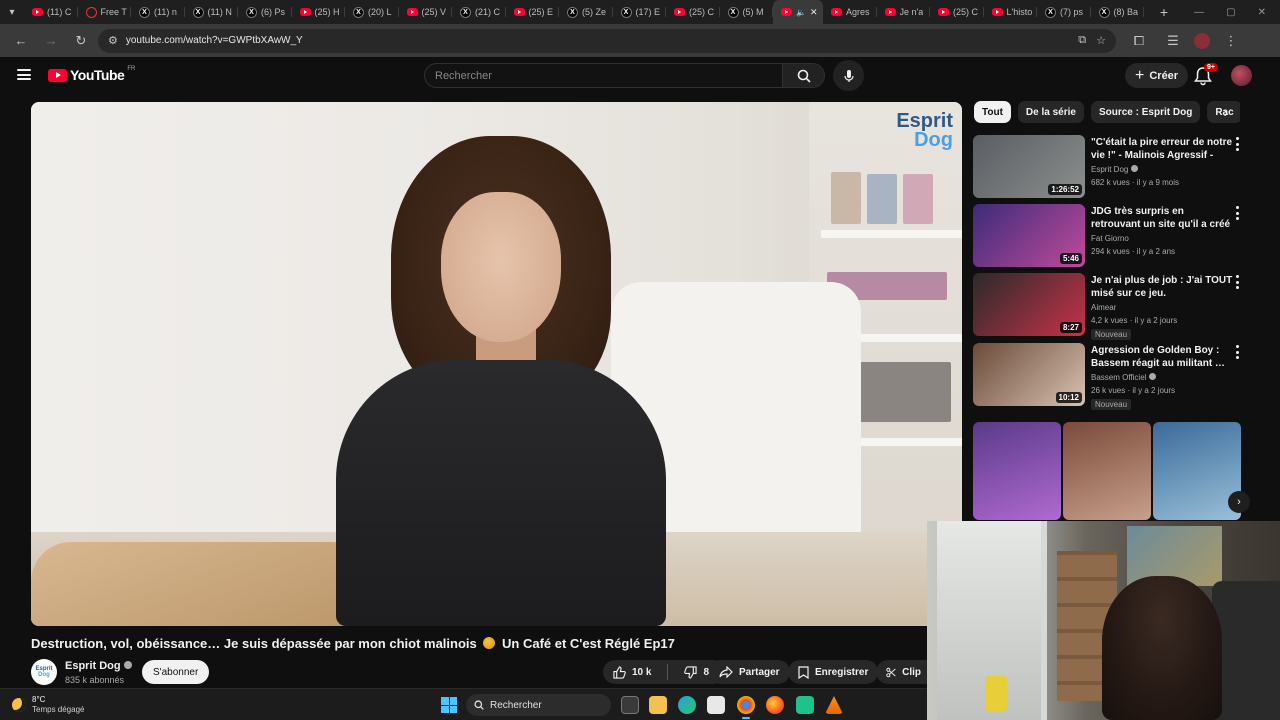  I want to click on profile-avatar, so click(1202, 40).